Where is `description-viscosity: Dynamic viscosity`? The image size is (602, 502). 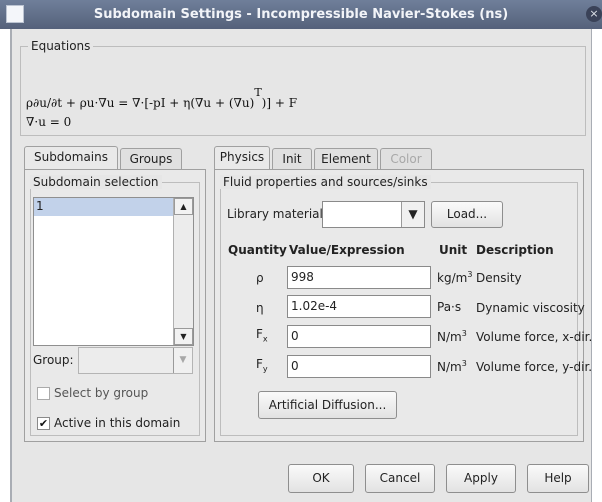 description-viscosity: Dynamic viscosity is located at coordinates (530, 308).